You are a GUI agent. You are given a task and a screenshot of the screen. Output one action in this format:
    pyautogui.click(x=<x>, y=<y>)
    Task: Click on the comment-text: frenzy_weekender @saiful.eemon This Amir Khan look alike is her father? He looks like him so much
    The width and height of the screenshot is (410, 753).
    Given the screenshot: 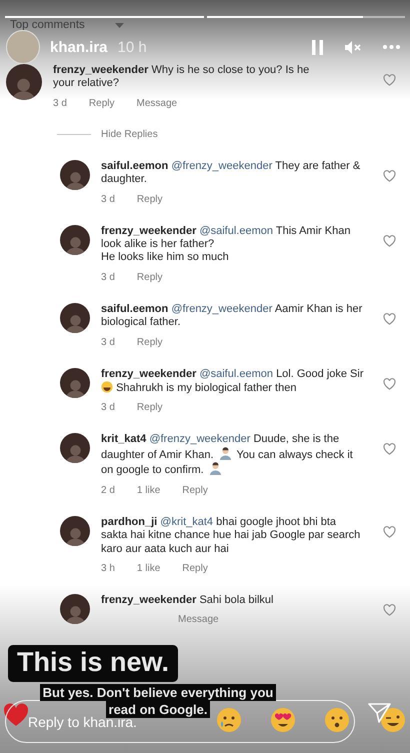 What is the action you would take?
    pyautogui.click(x=226, y=244)
    